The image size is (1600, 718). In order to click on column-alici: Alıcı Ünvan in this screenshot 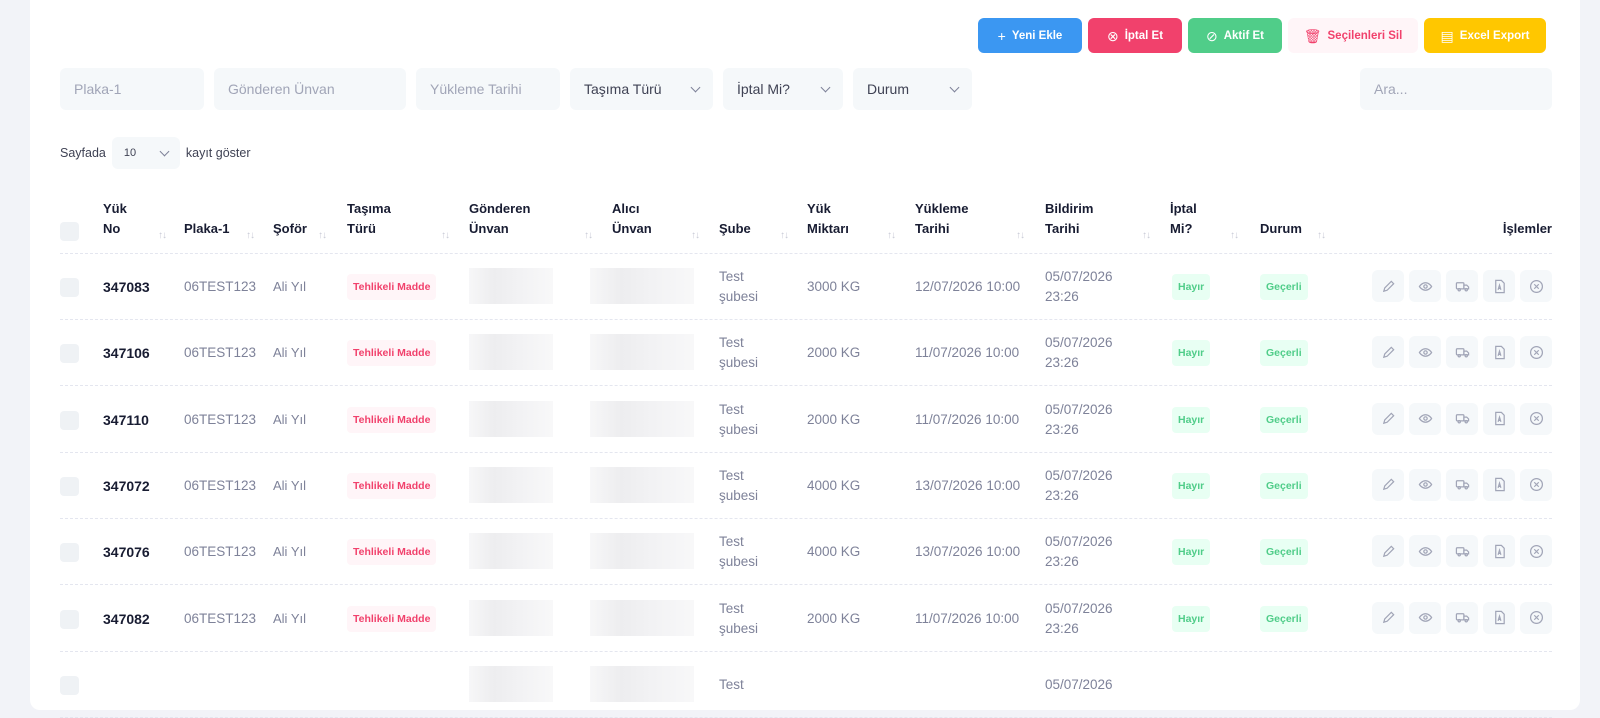, I will do `click(642, 219)`.